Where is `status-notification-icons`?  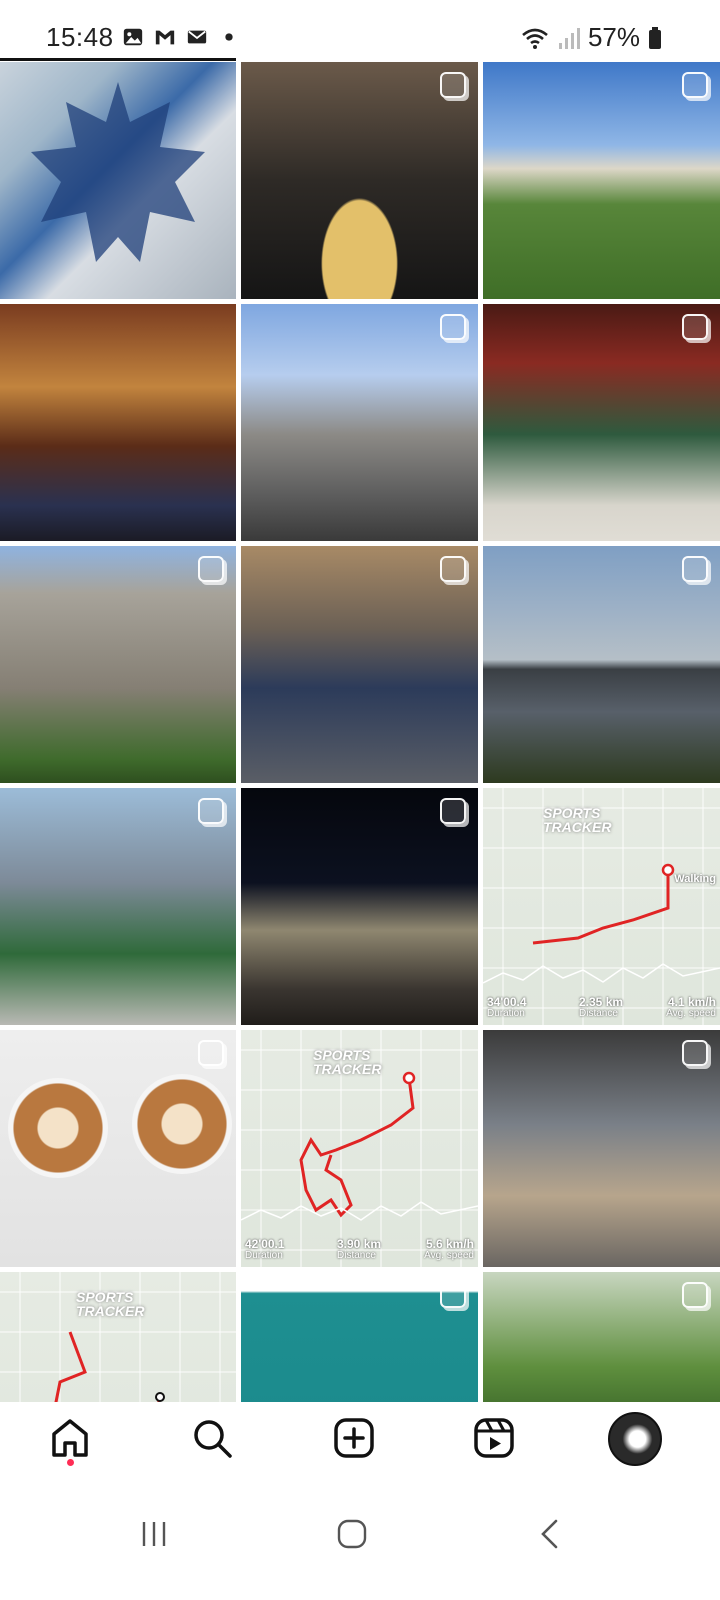
status-notification-icons is located at coordinates (181, 37).